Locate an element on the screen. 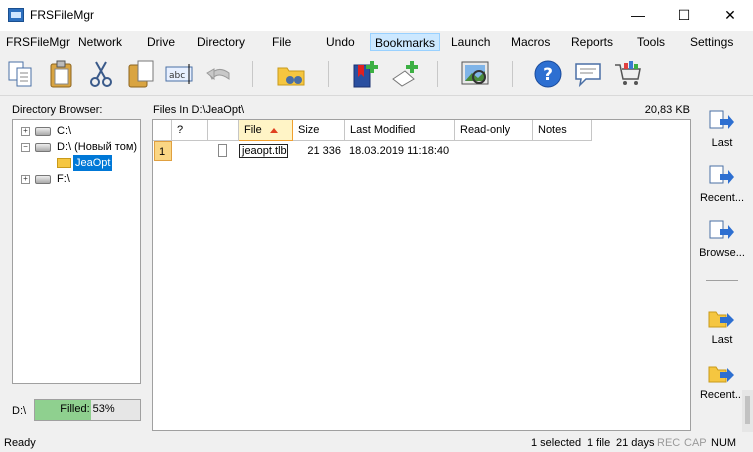 This screenshot has width=753, height=452. minimize-button: — is located at coordinates (638, 15).